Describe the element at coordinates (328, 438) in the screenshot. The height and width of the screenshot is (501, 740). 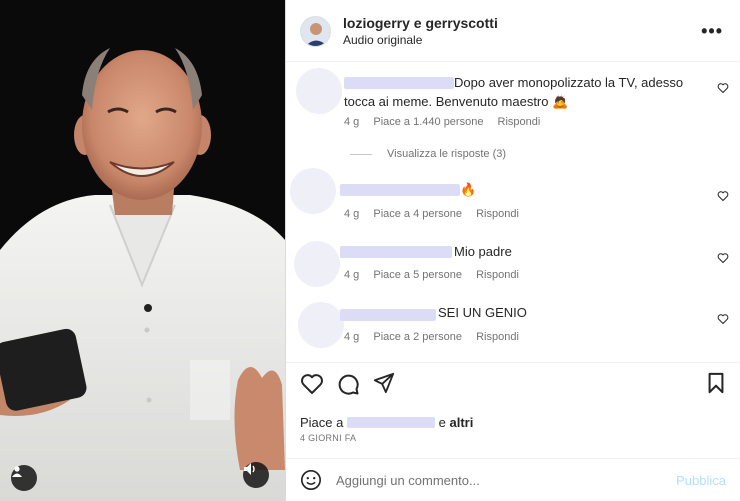
I see `post-date: 4 GIORNI FA` at that location.